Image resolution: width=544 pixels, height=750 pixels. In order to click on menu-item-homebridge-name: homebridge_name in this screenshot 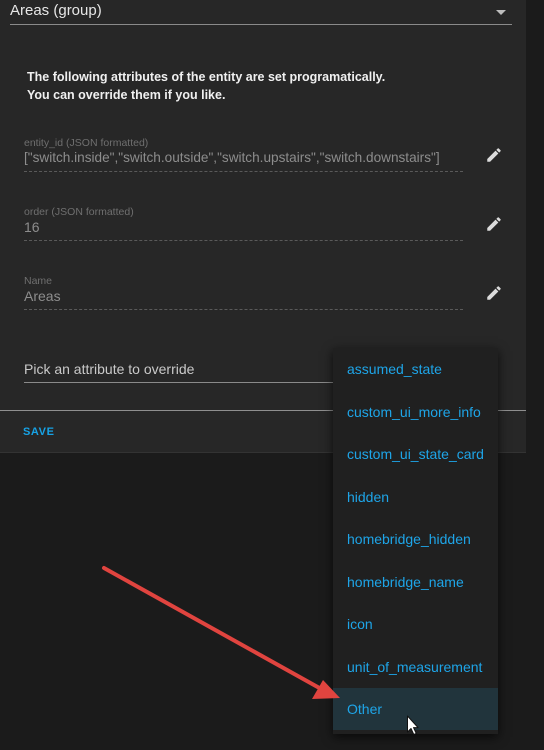, I will do `click(415, 582)`.